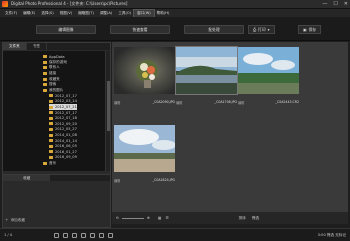 The image size is (350, 241). What do you see at coordinates (124, 13) in the screenshot?
I see `menu-tools: 工具(O)` at bounding box center [124, 13].